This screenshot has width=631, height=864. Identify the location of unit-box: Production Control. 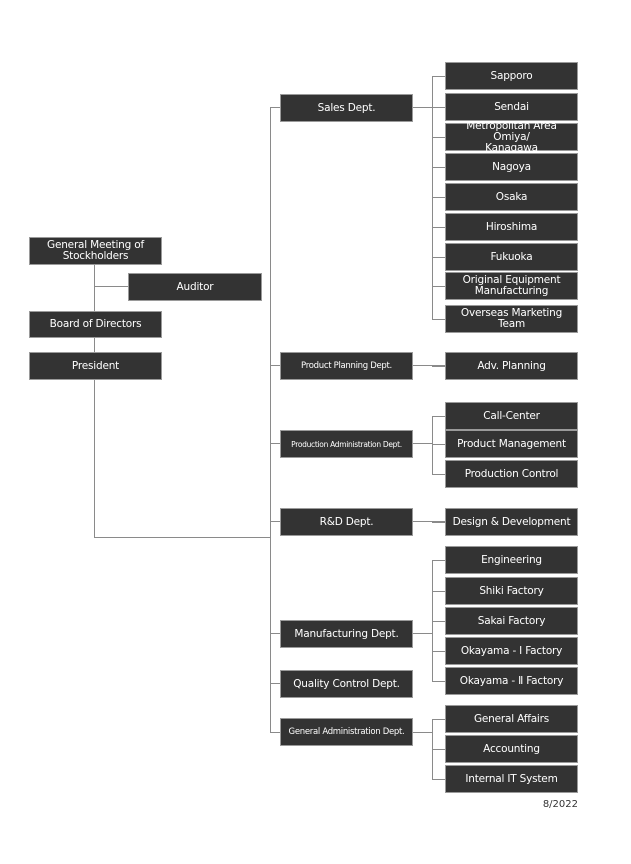
(511, 474).